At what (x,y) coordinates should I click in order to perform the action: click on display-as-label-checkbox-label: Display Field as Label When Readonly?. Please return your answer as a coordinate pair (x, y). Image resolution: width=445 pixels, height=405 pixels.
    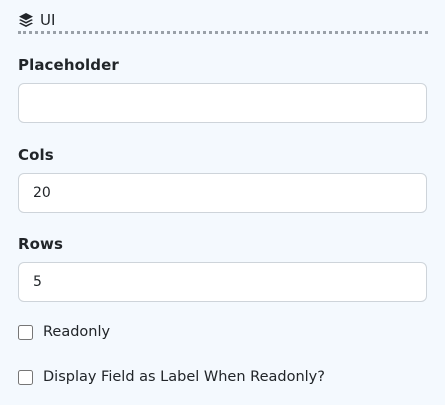
    Looking at the image, I should click on (184, 377).